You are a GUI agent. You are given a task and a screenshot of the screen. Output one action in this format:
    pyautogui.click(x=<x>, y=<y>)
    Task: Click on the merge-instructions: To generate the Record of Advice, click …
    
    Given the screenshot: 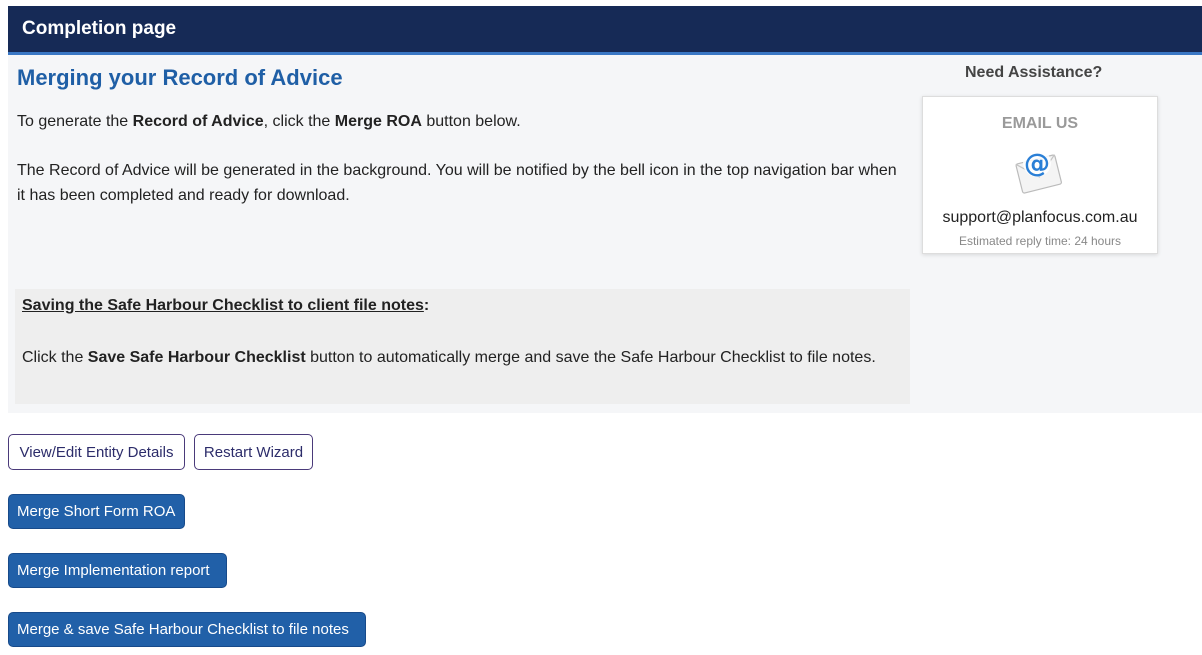 What is the action you would take?
    pyautogui.click(x=457, y=121)
    